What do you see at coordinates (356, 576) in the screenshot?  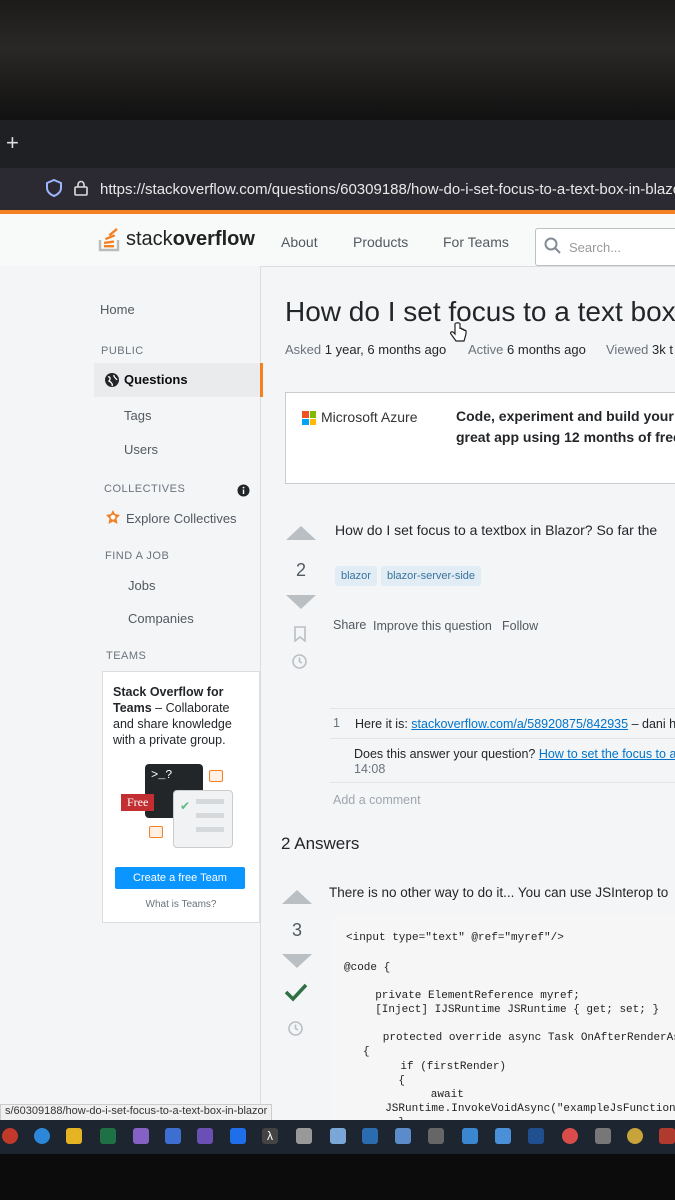 I see `tag-blazor: blazor` at bounding box center [356, 576].